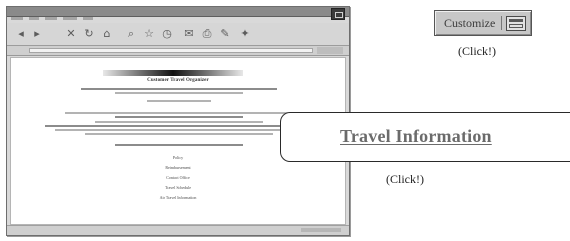  What do you see at coordinates (86, 19) in the screenshot?
I see `menu-bar` at bounding box center [86, 19].